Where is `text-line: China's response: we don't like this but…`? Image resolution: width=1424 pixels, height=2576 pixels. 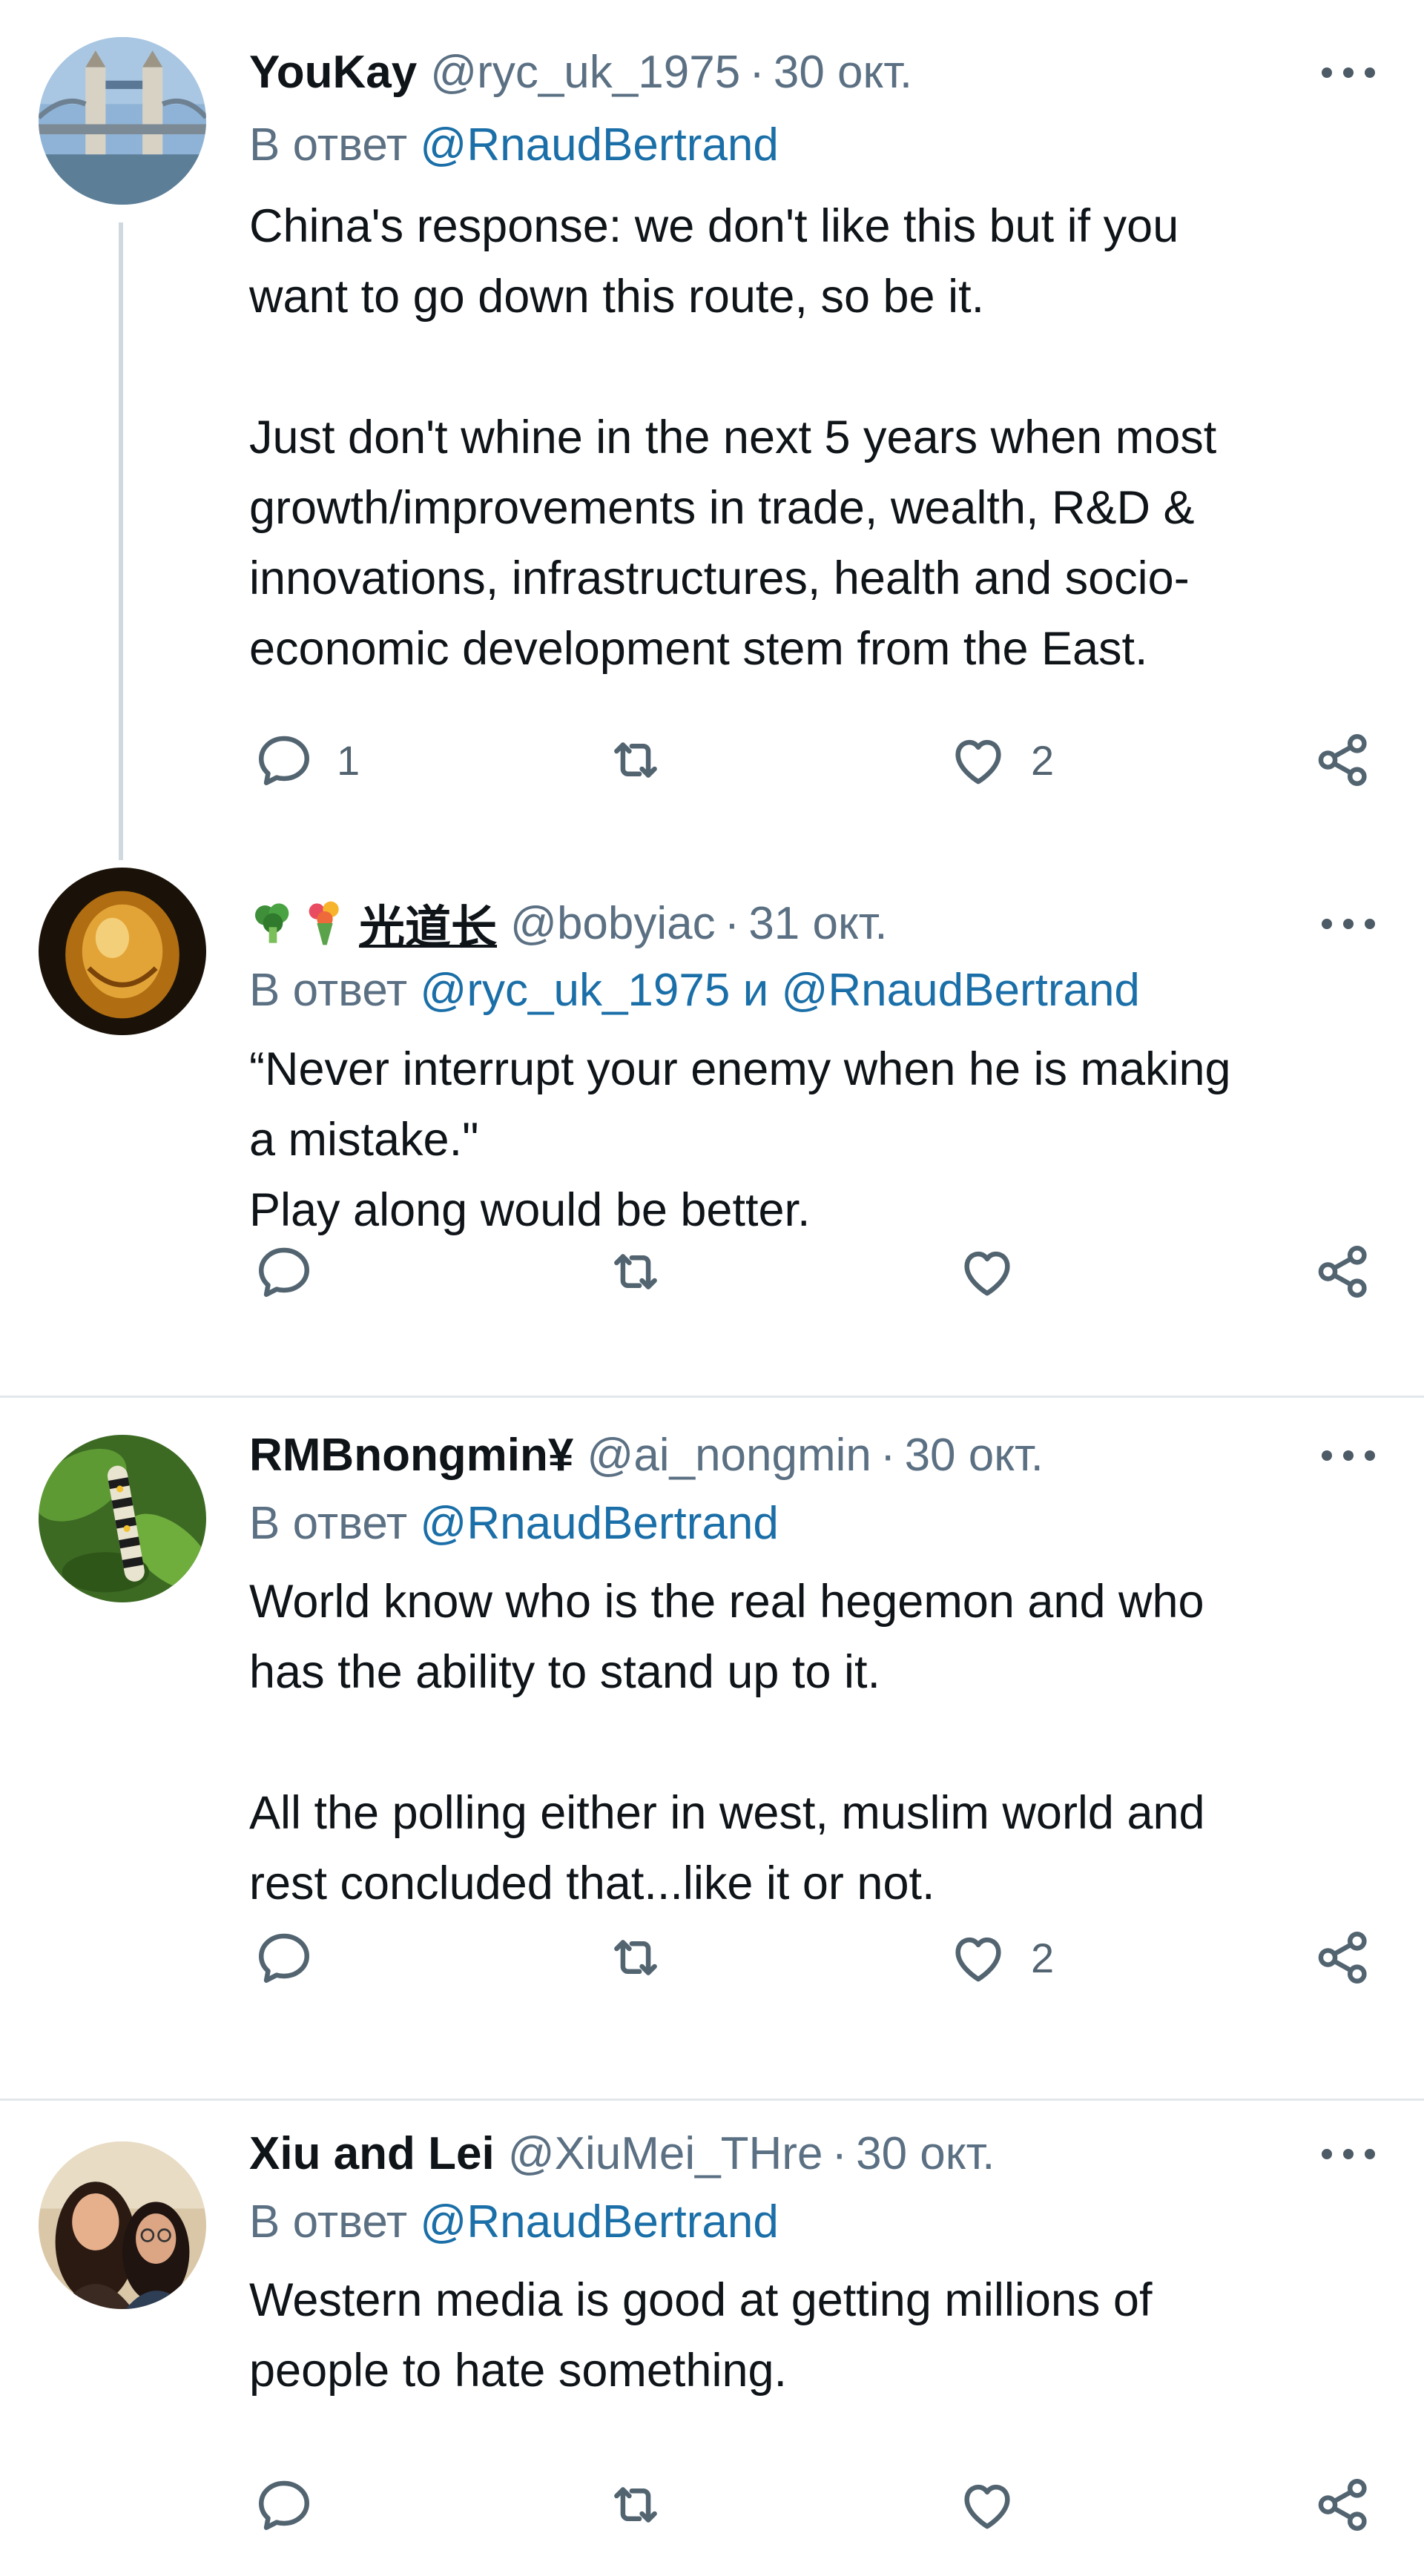 text-line: China's response: we don't like this but… is located at coordinates (714, 226).